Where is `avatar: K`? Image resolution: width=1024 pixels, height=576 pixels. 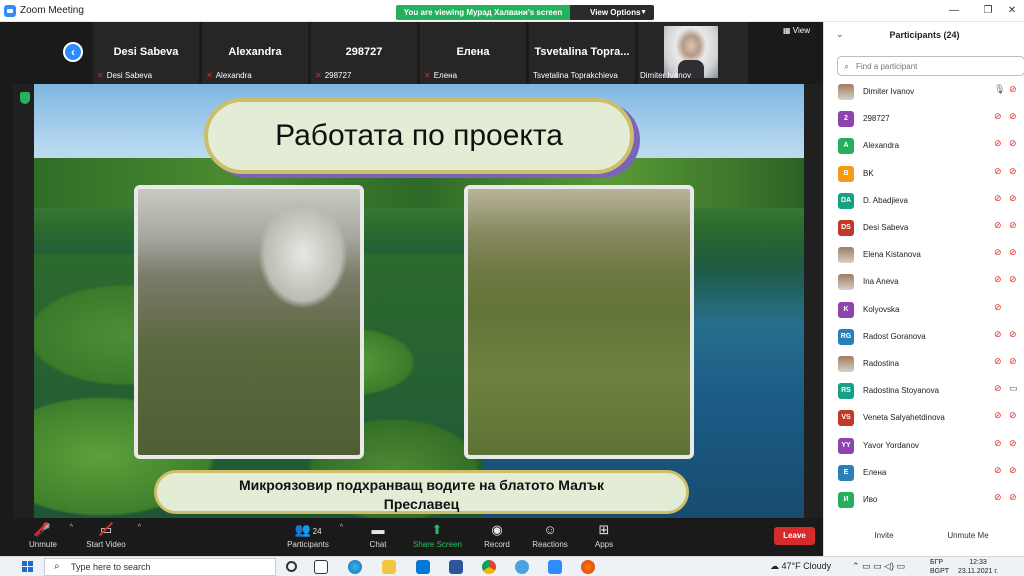 avatar: K is located at coordinates (846, 309).